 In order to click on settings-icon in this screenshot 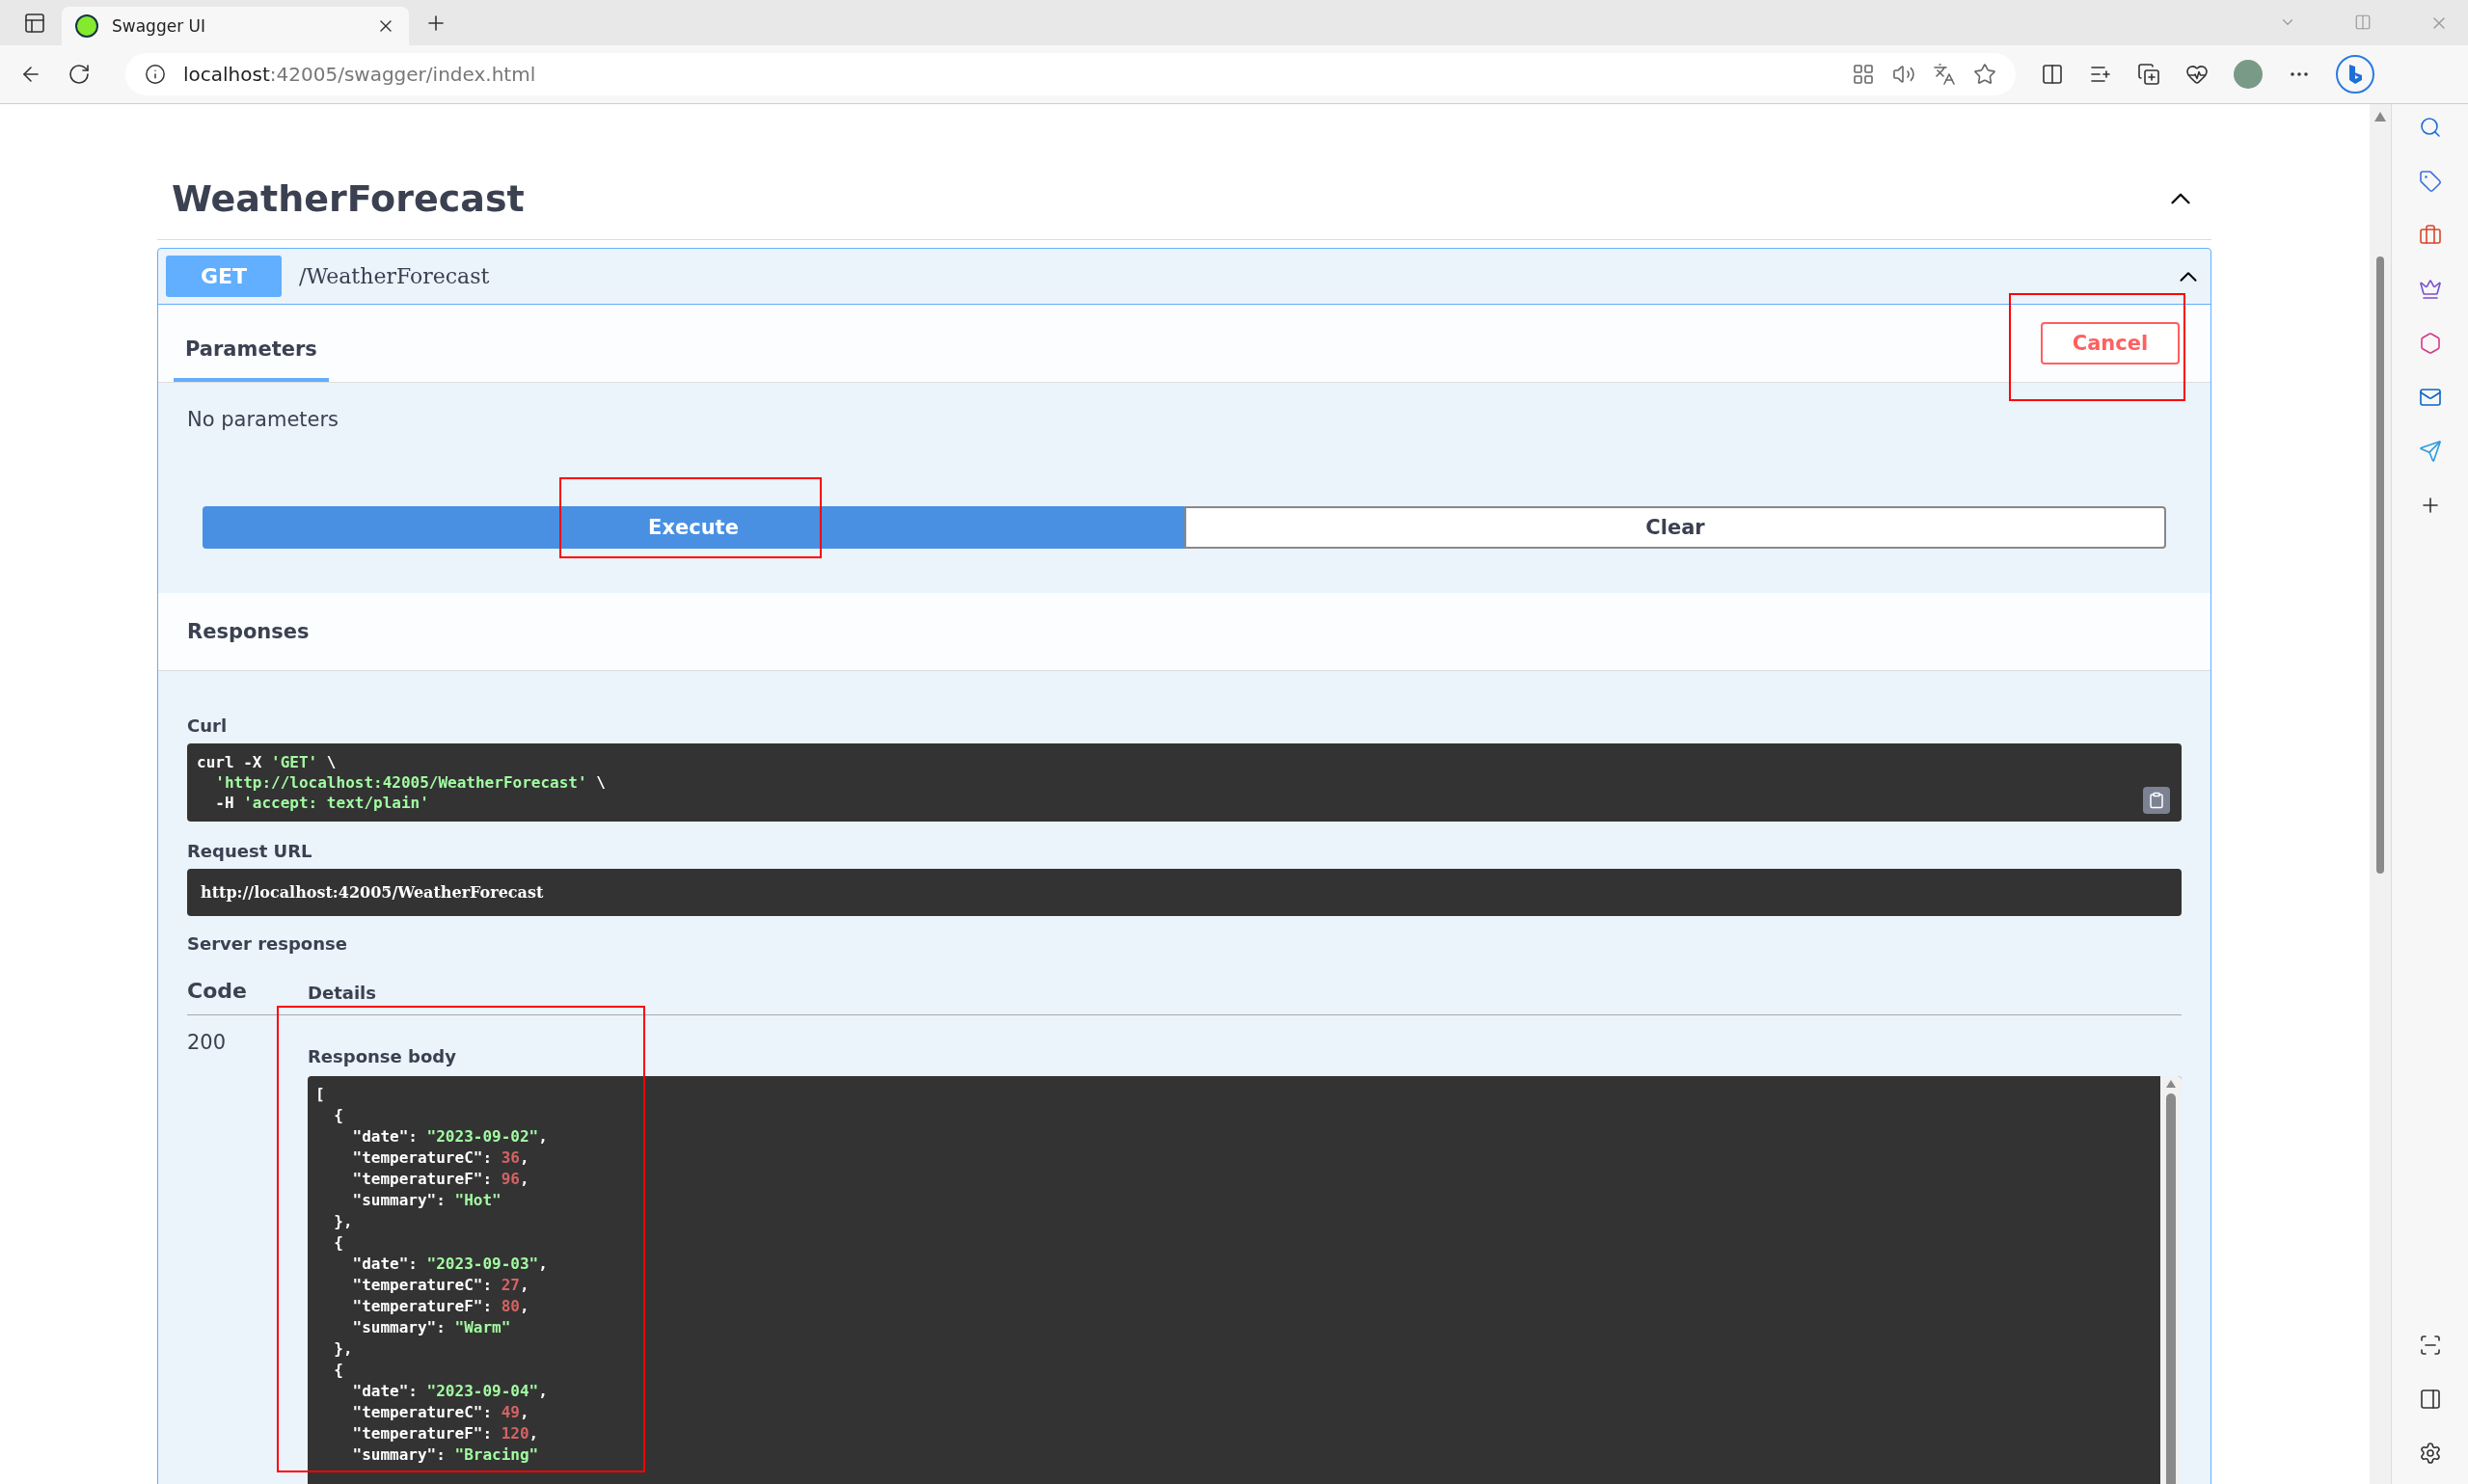, I will do `click(2430, 1453)`.